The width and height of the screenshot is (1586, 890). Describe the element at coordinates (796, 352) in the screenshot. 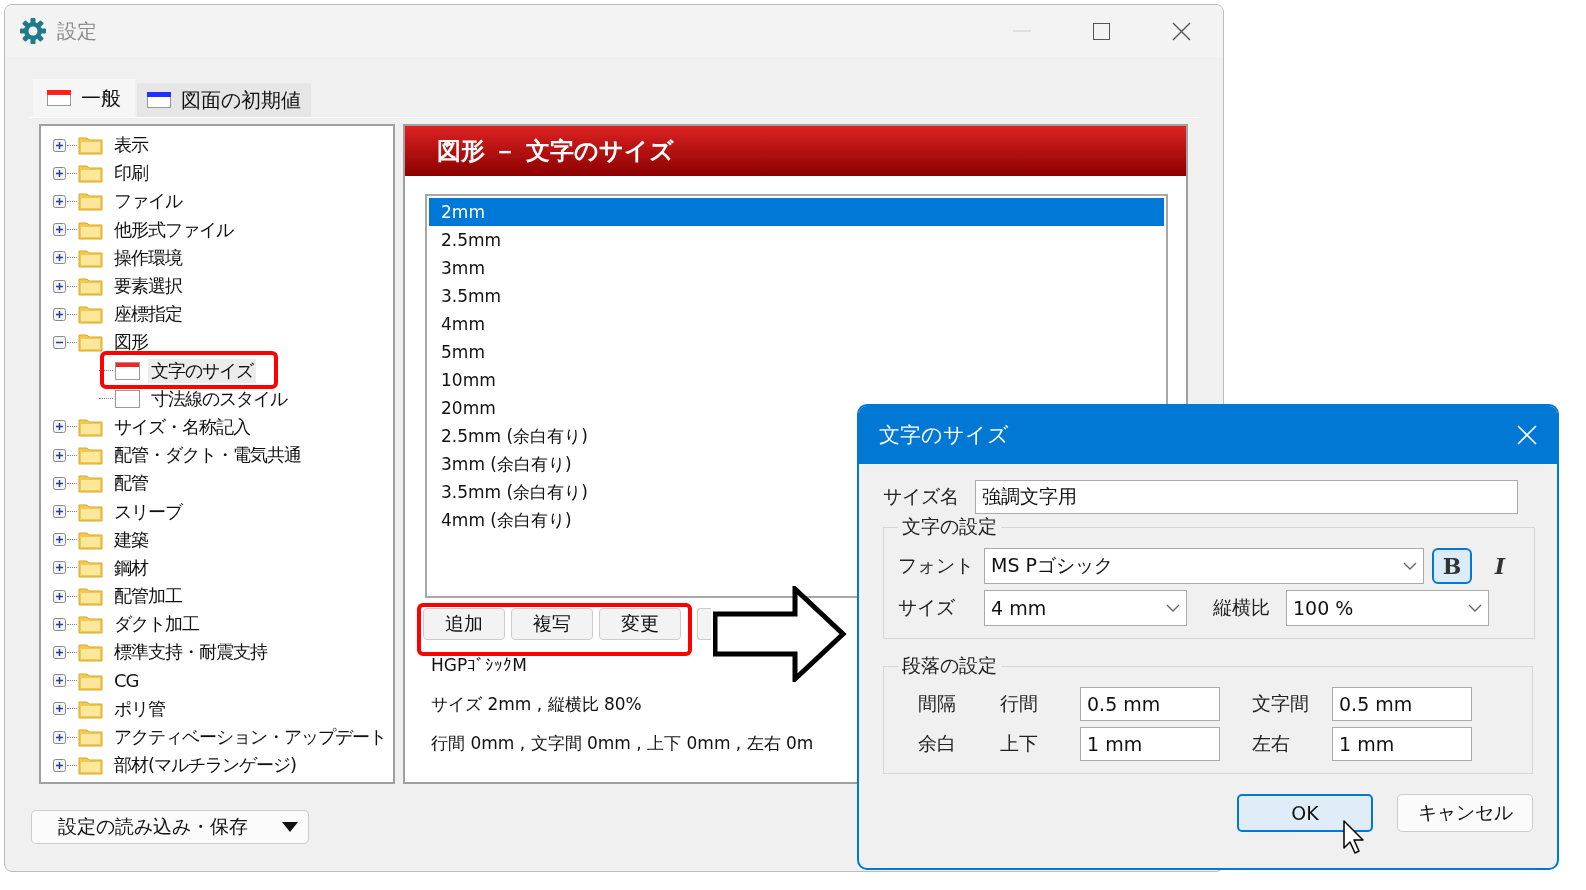

I see `list-item: 5mm` at that location.